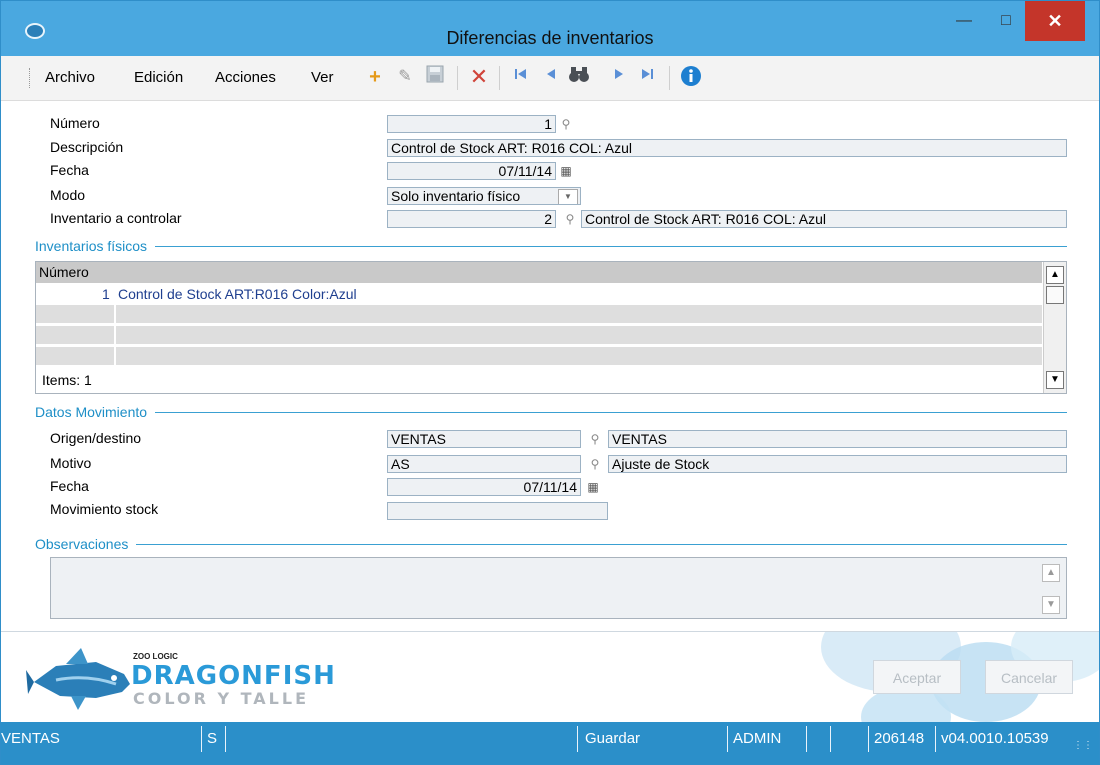 The height and width of the screenshot is (765, 1100). What do you see at coordinates (435, 77) in the screenshot?
I see `save-icon` at bounding box center [435, 77].